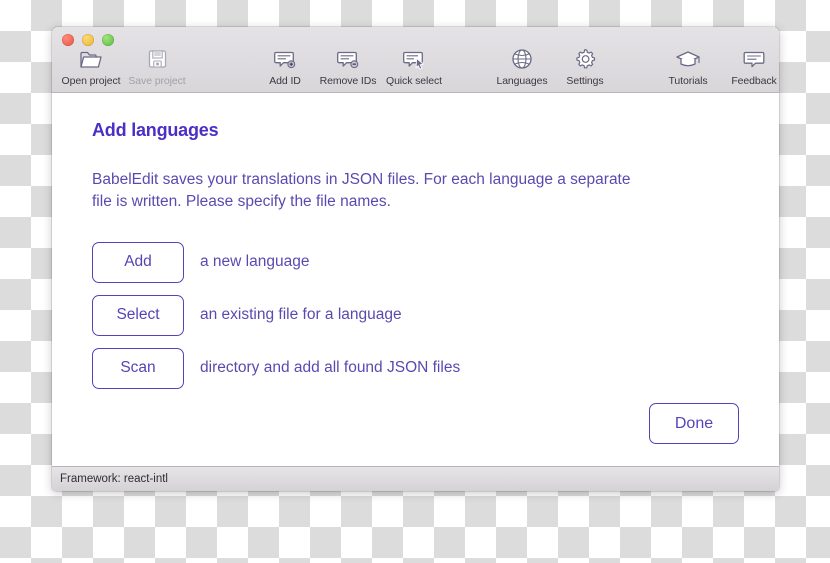 This screenshot has height=563, width=830. Describe the element at coordinates (285, 59) in the screenshot. I see `speech-bubble-plus-icon` at that location.